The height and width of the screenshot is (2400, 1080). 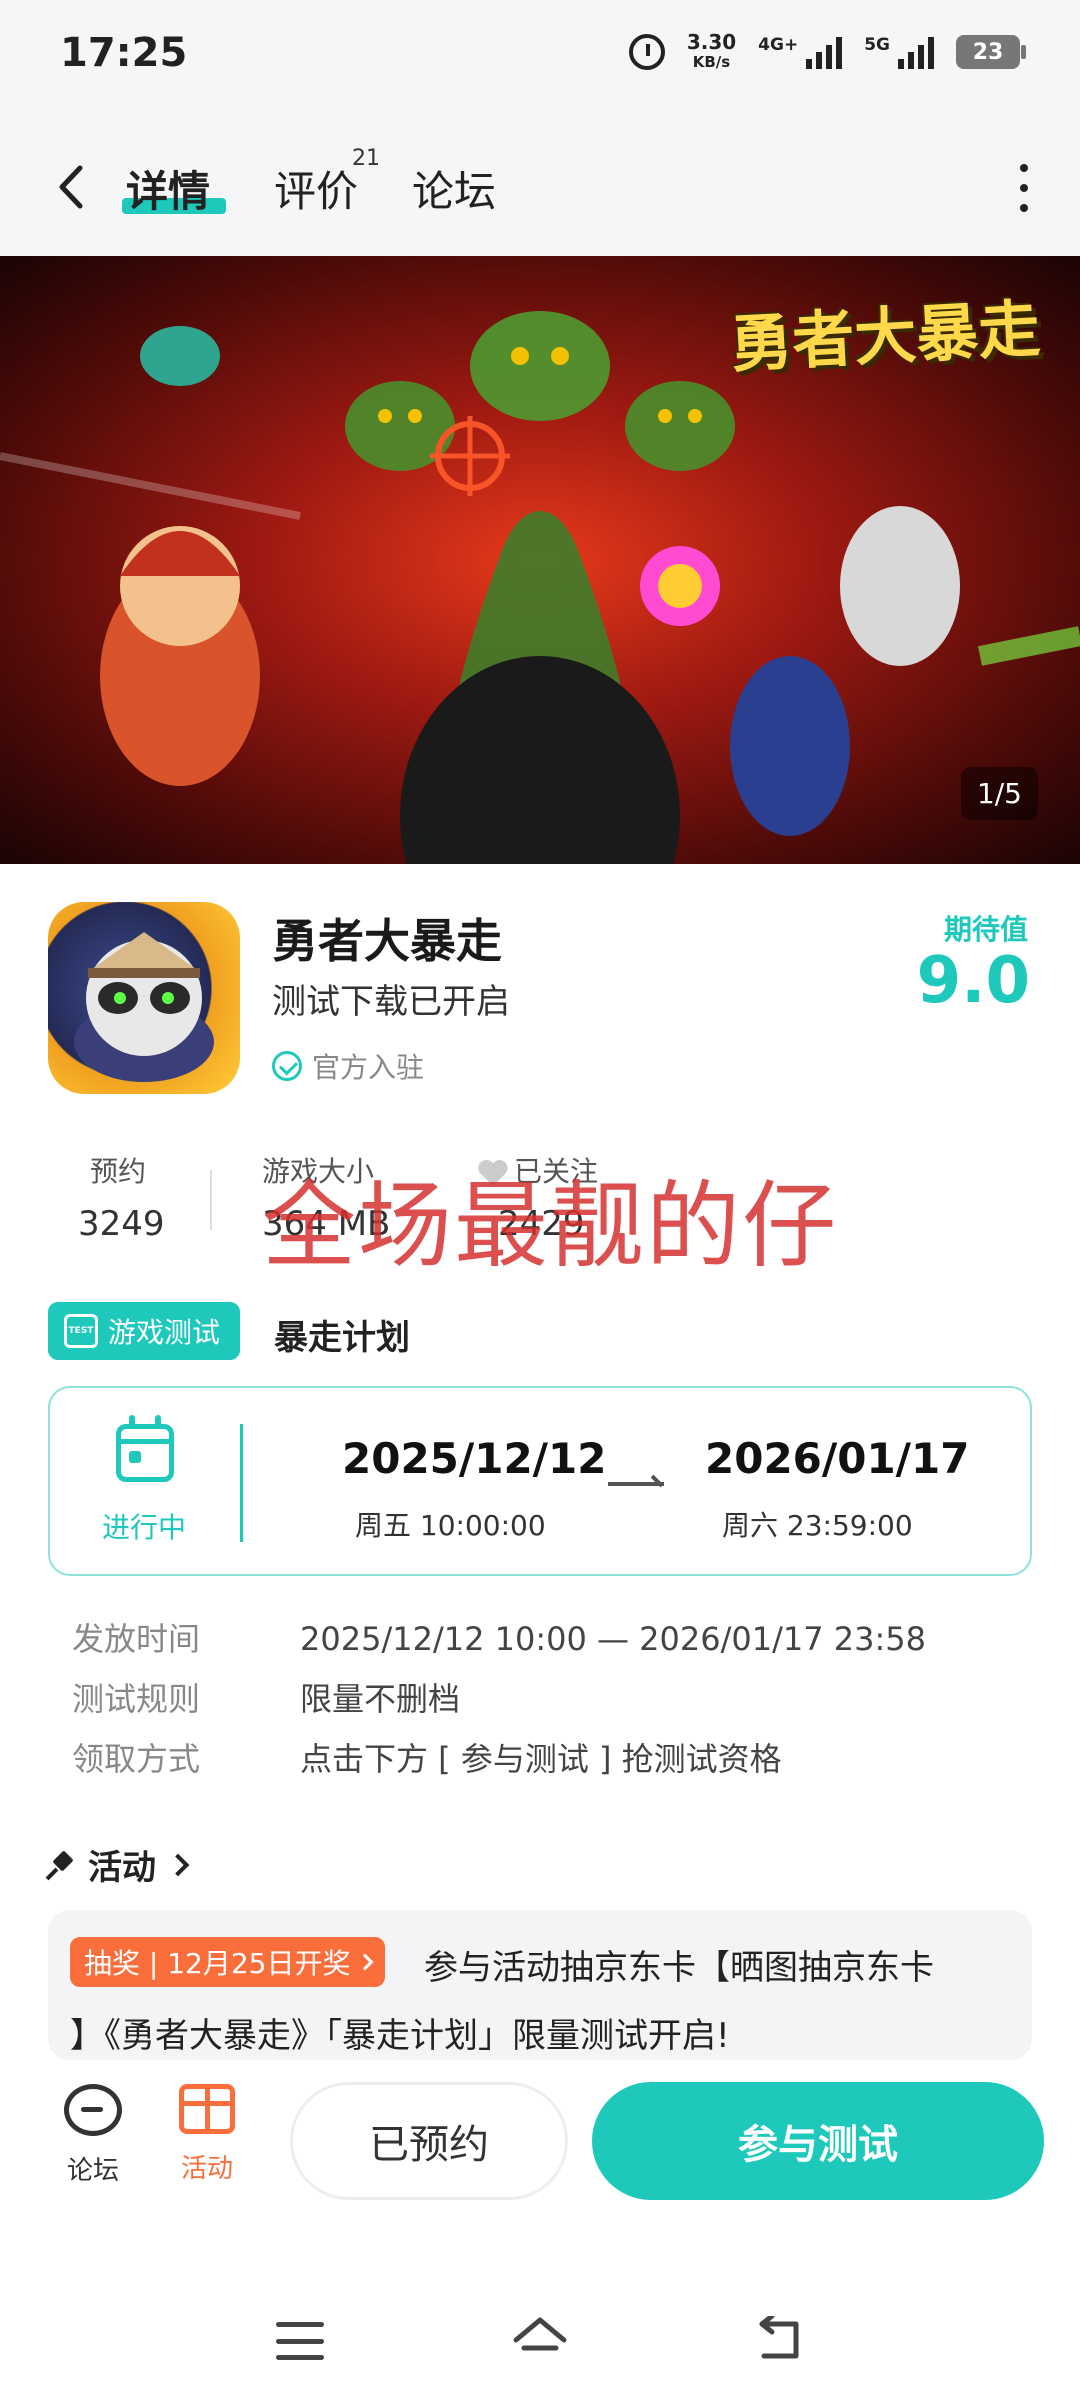 What do you see at coordinates (81, 1331) in the screenshot?
I see `test-icon: TEST` at bounding box center [81, 1331].